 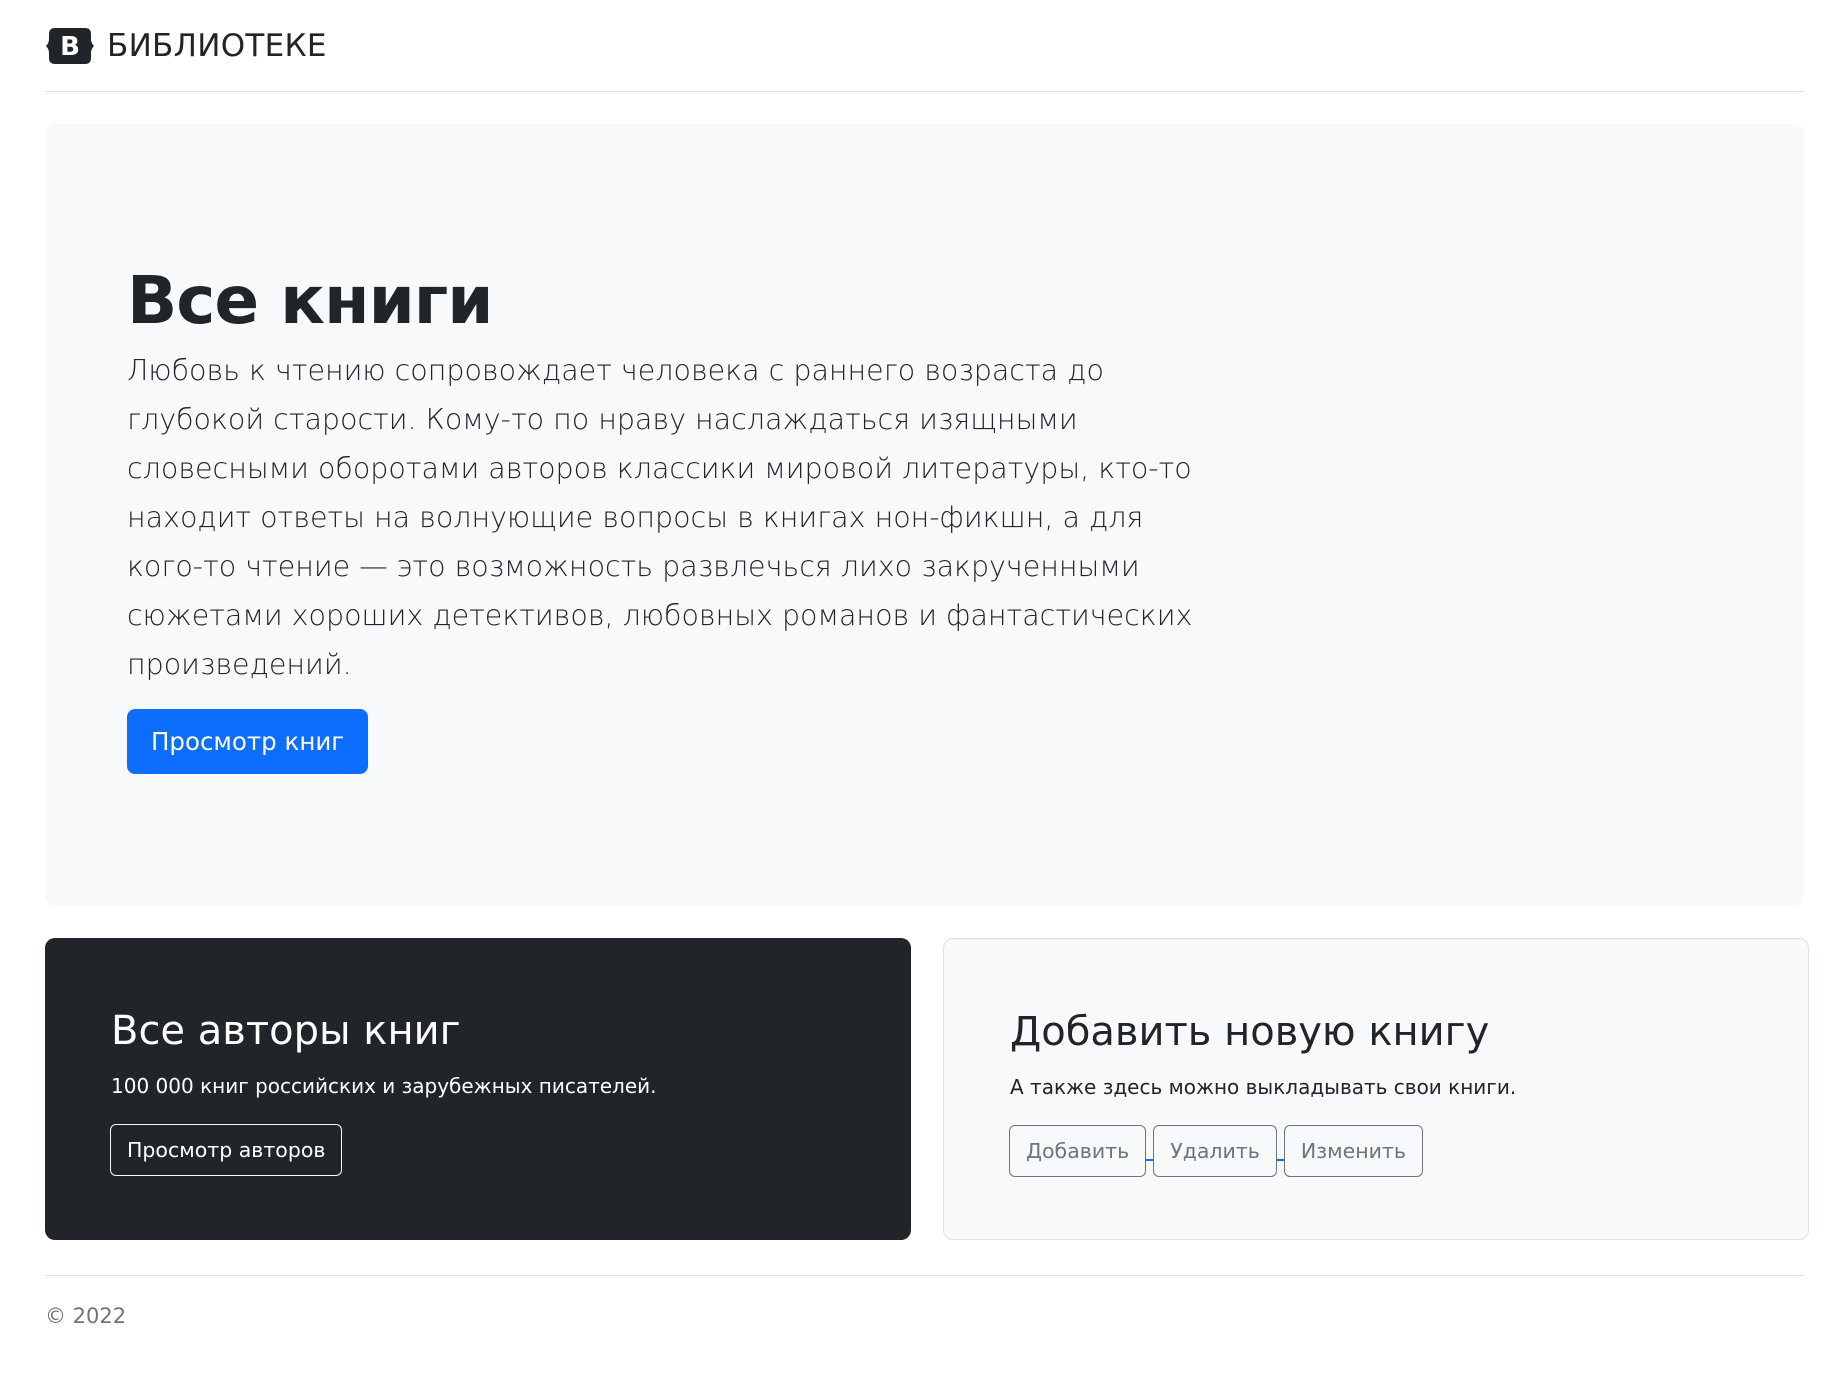 I want to click on brand-logo-letter: B, so click(x=70, y=47).